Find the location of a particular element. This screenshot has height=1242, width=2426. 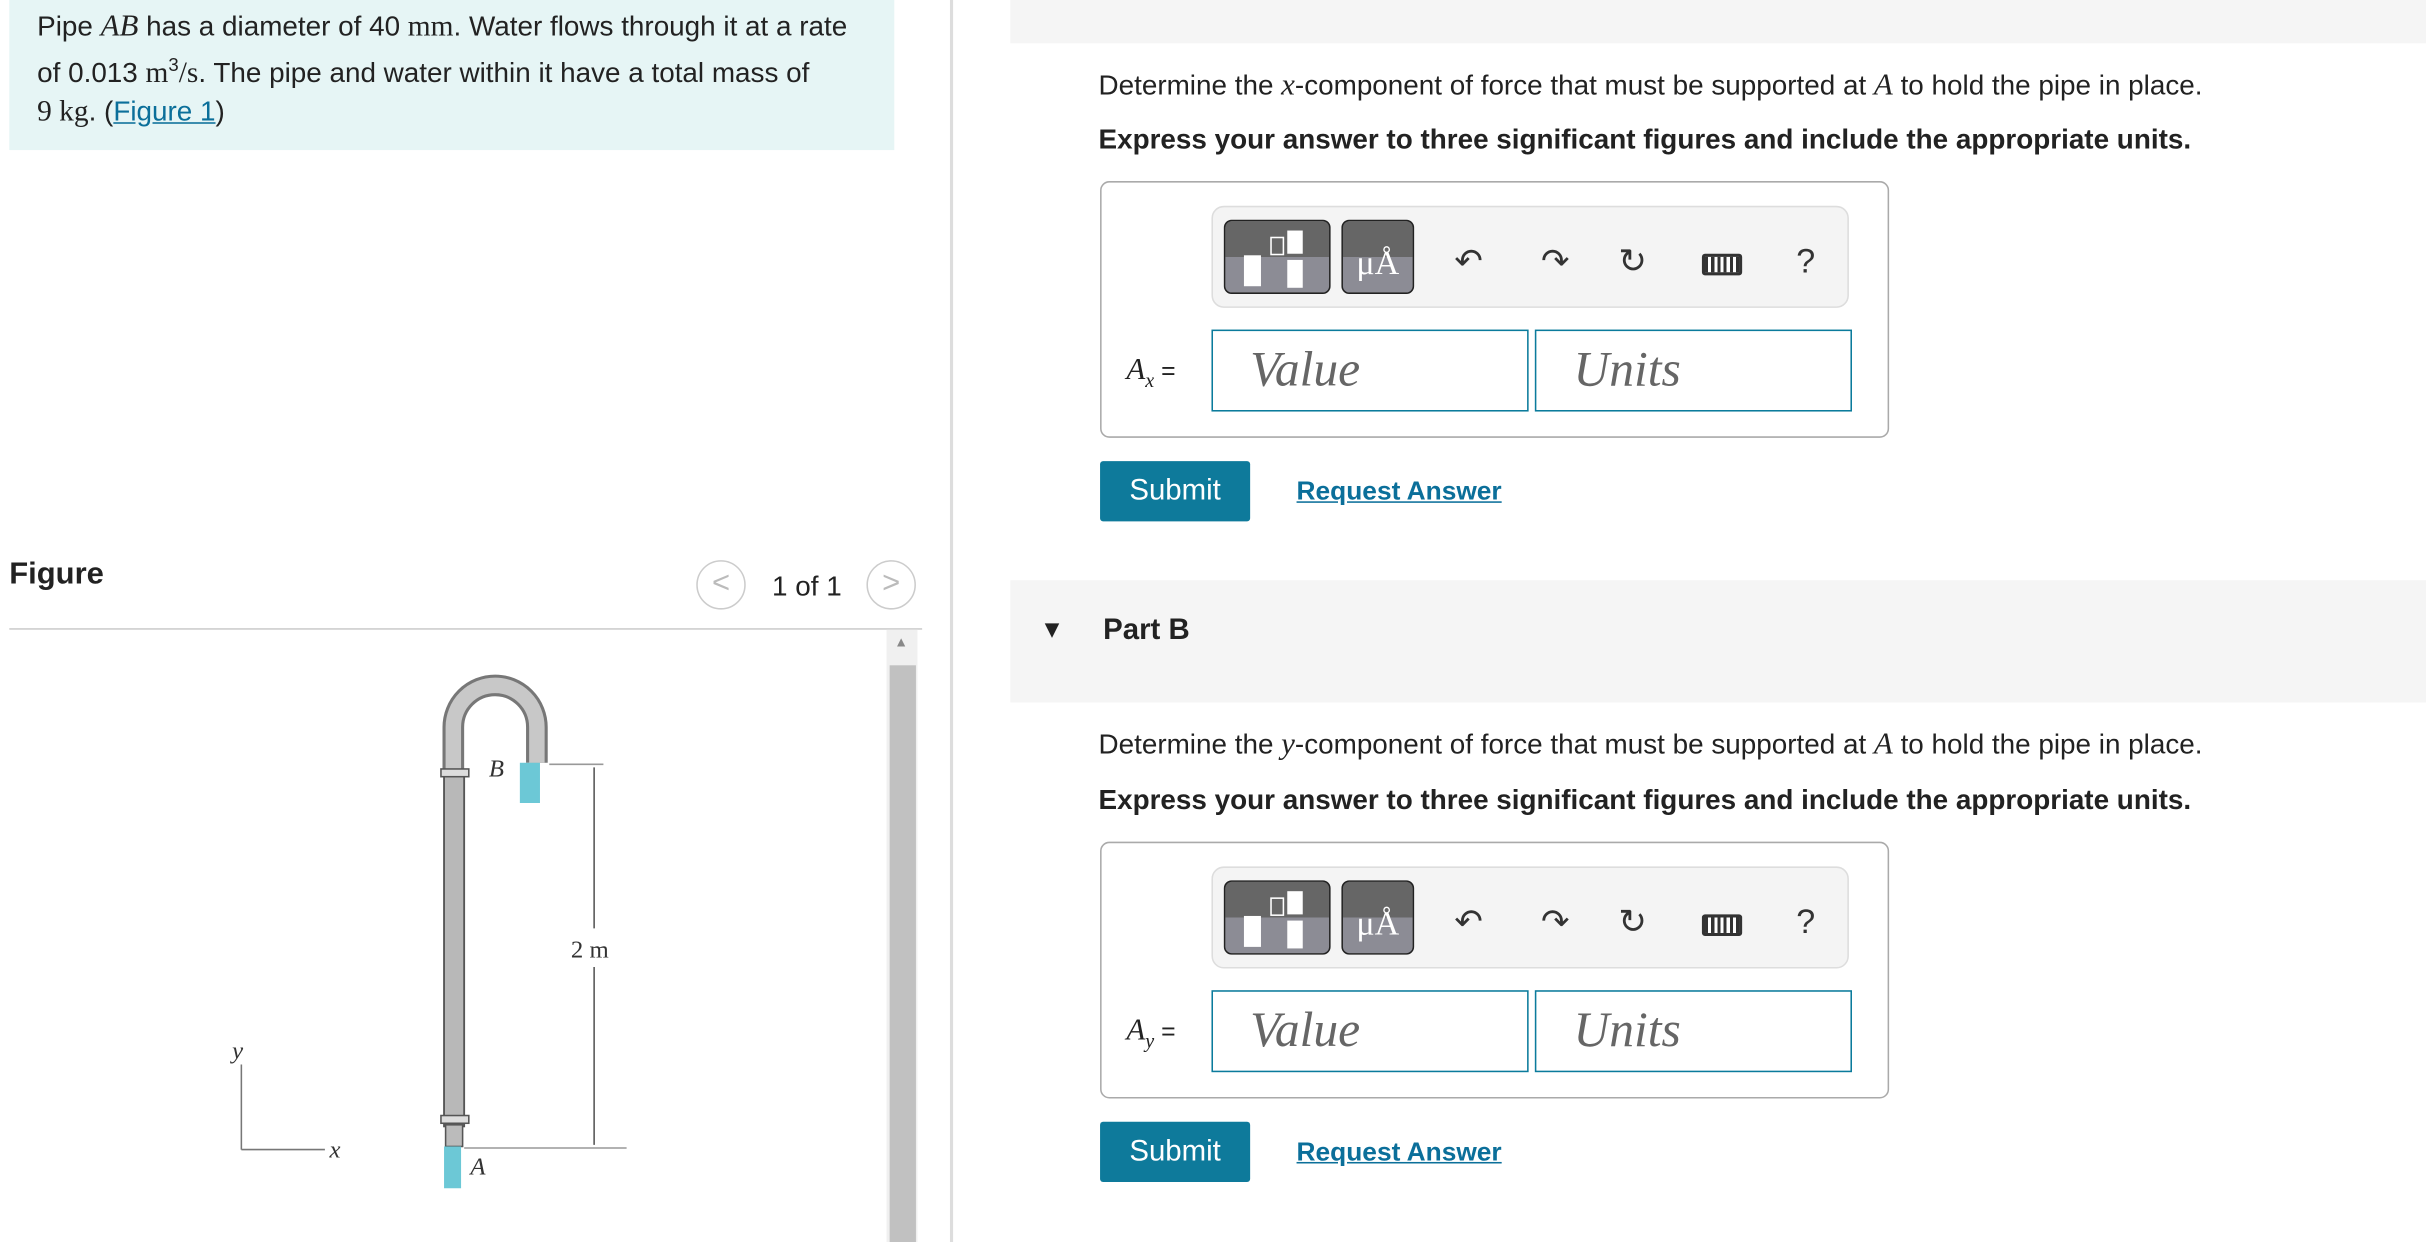

dimension-label: 2 m is located at coordinates (590, 950).